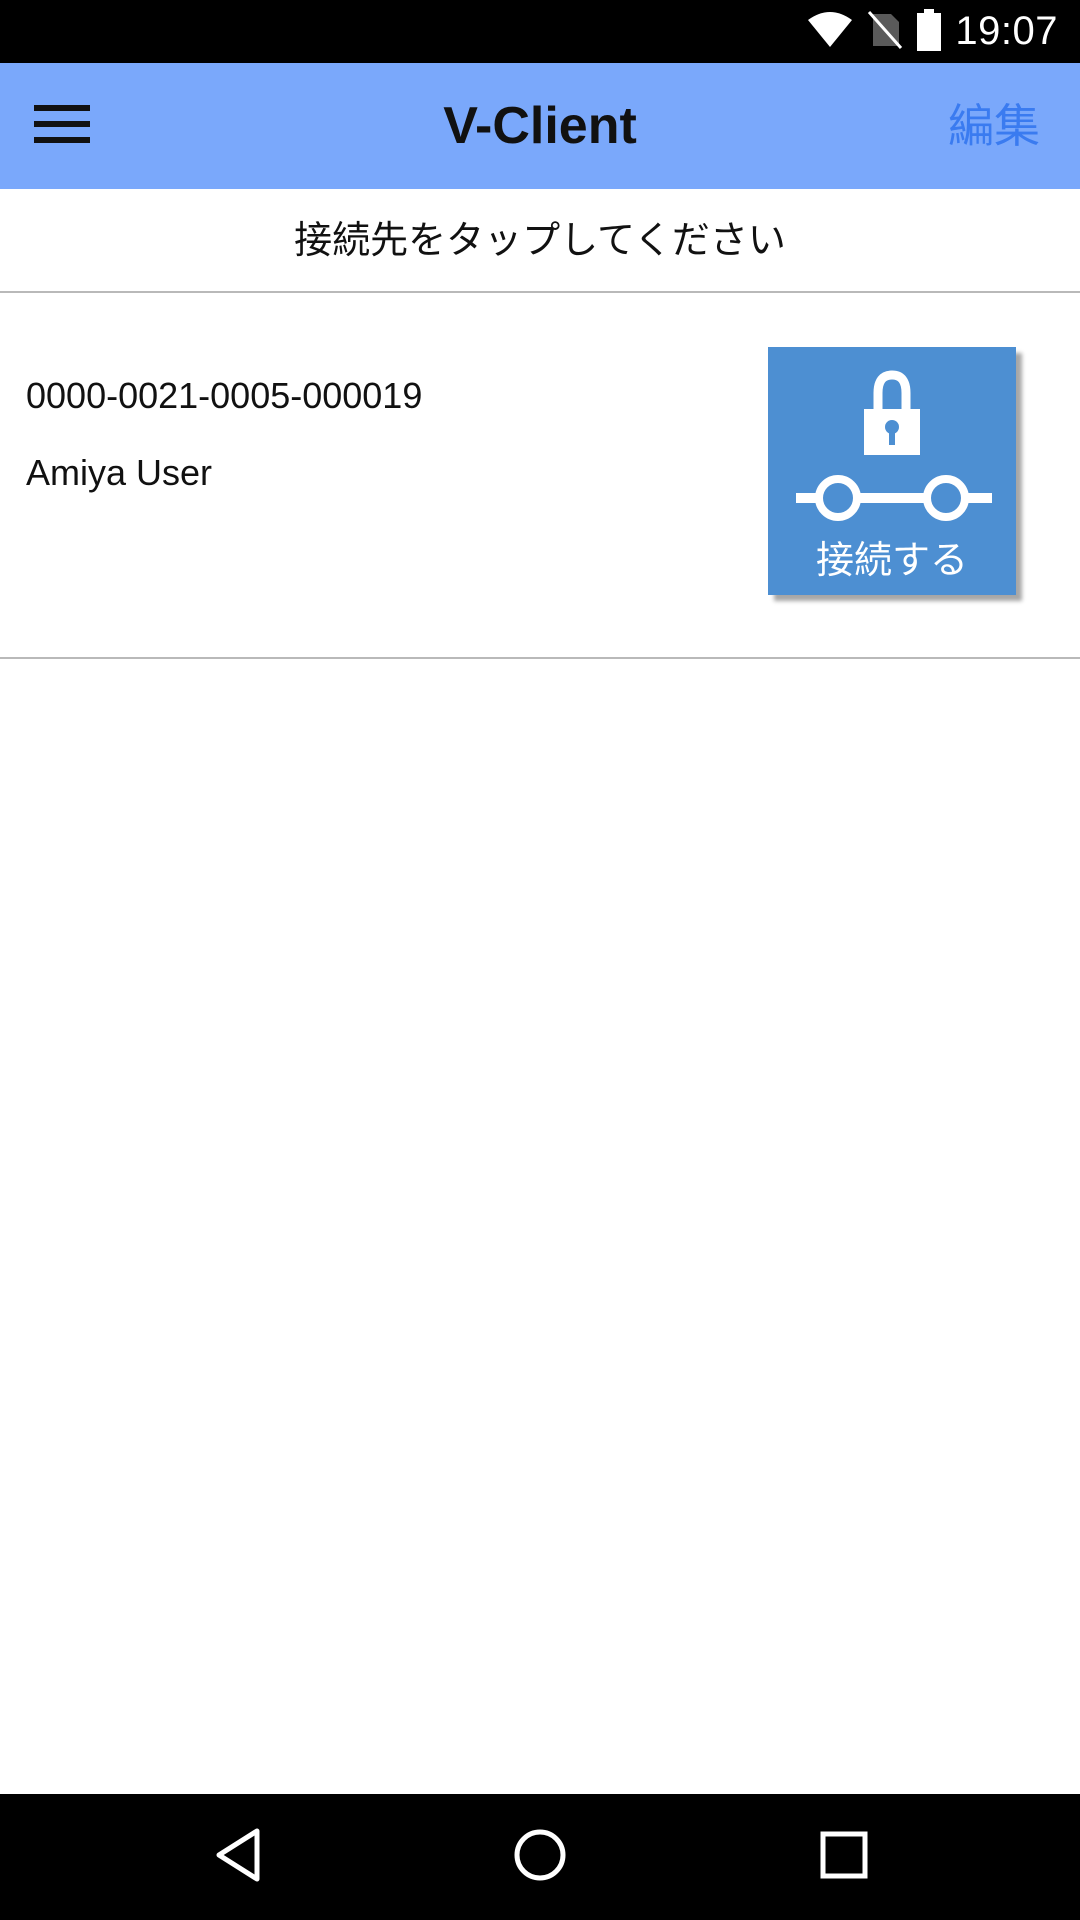  I want to click on navigation-bar, so click(540, 1857).